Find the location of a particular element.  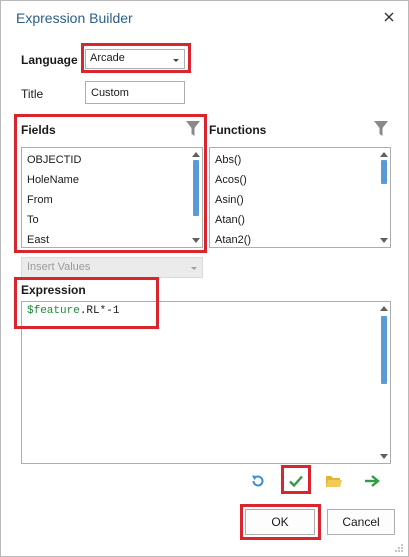

resize-grip-icon is located at coordinates (399, 547).